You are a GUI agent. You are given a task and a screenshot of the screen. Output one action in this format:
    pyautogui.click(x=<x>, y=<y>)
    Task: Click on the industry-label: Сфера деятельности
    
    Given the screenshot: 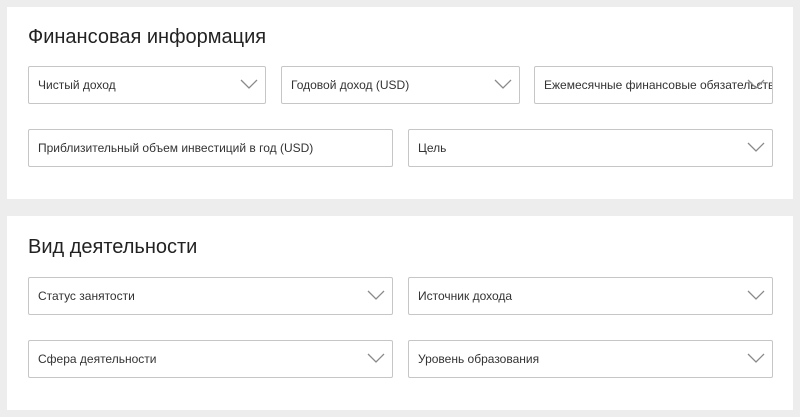 What is the action you would take?
    pyautogui.click(x=97, y=359)
    